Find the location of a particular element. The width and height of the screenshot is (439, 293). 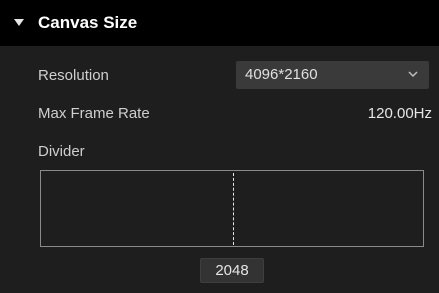

resolution-selected-value: 4096*2160 is located at coordinates (281, 74).